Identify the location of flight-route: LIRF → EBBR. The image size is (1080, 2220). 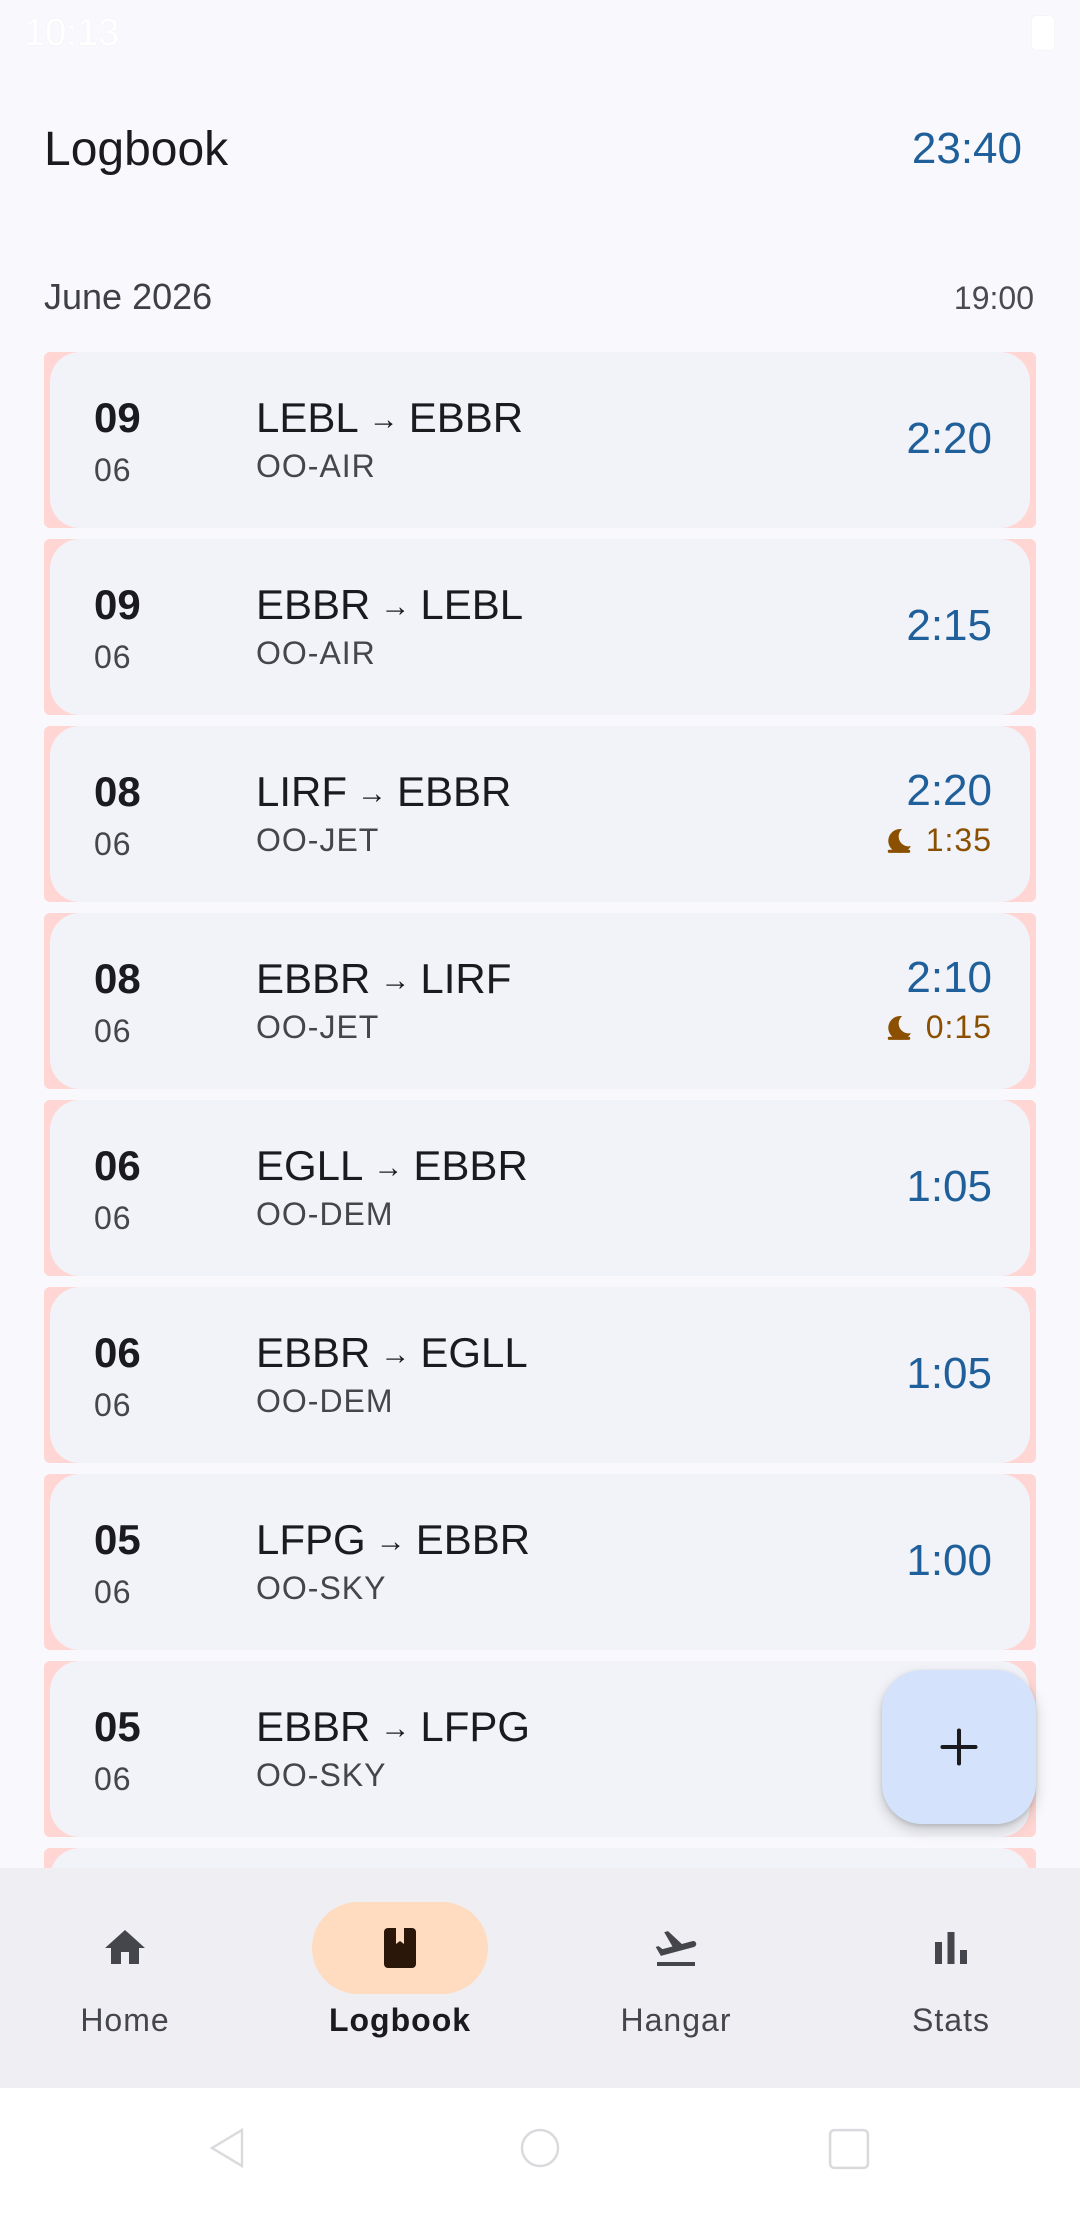
(383, 792).